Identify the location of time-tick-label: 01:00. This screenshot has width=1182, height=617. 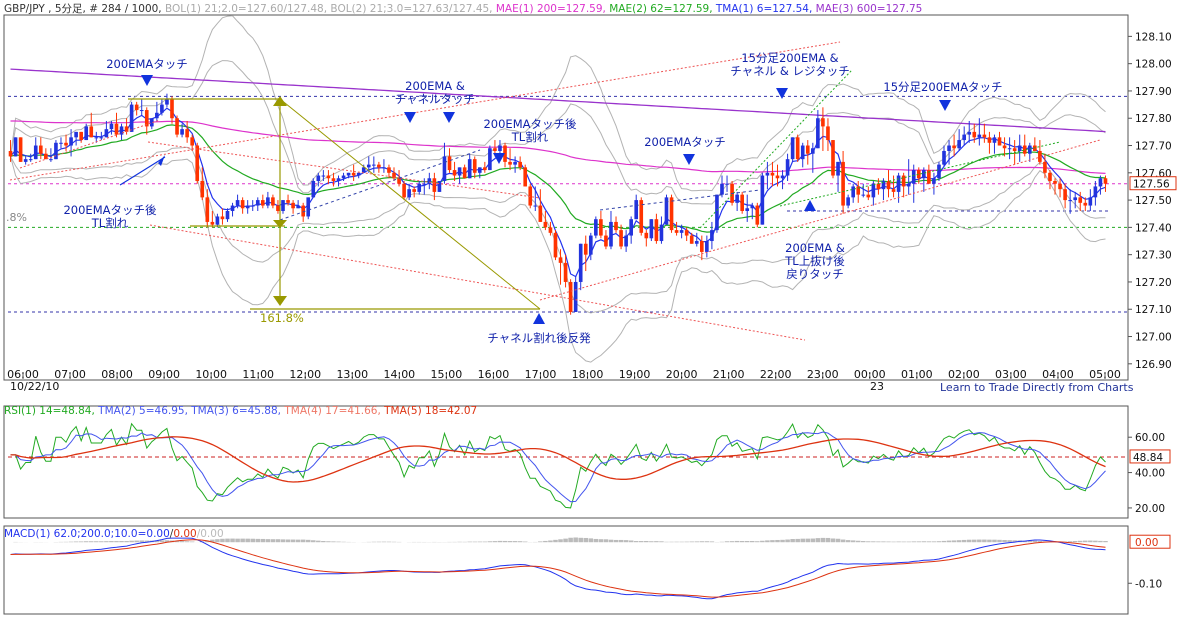
(917, 374).